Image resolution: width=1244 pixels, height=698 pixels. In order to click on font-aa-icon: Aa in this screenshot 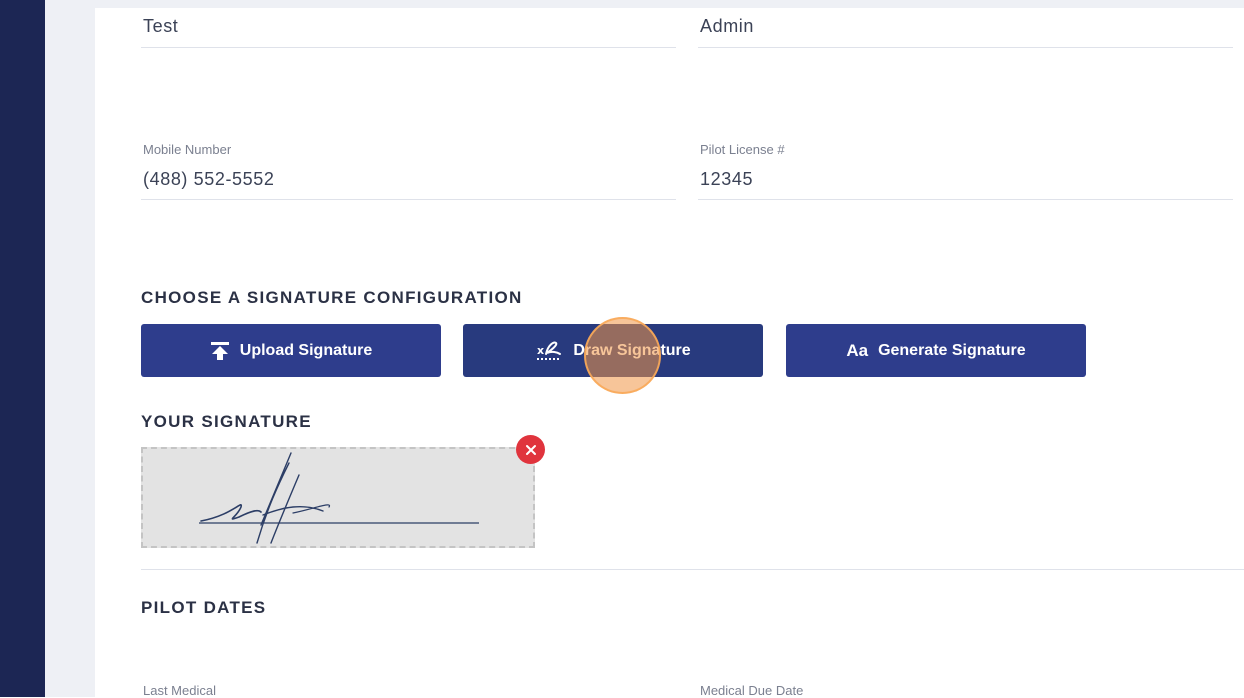, I will do `click(857, 350)`.